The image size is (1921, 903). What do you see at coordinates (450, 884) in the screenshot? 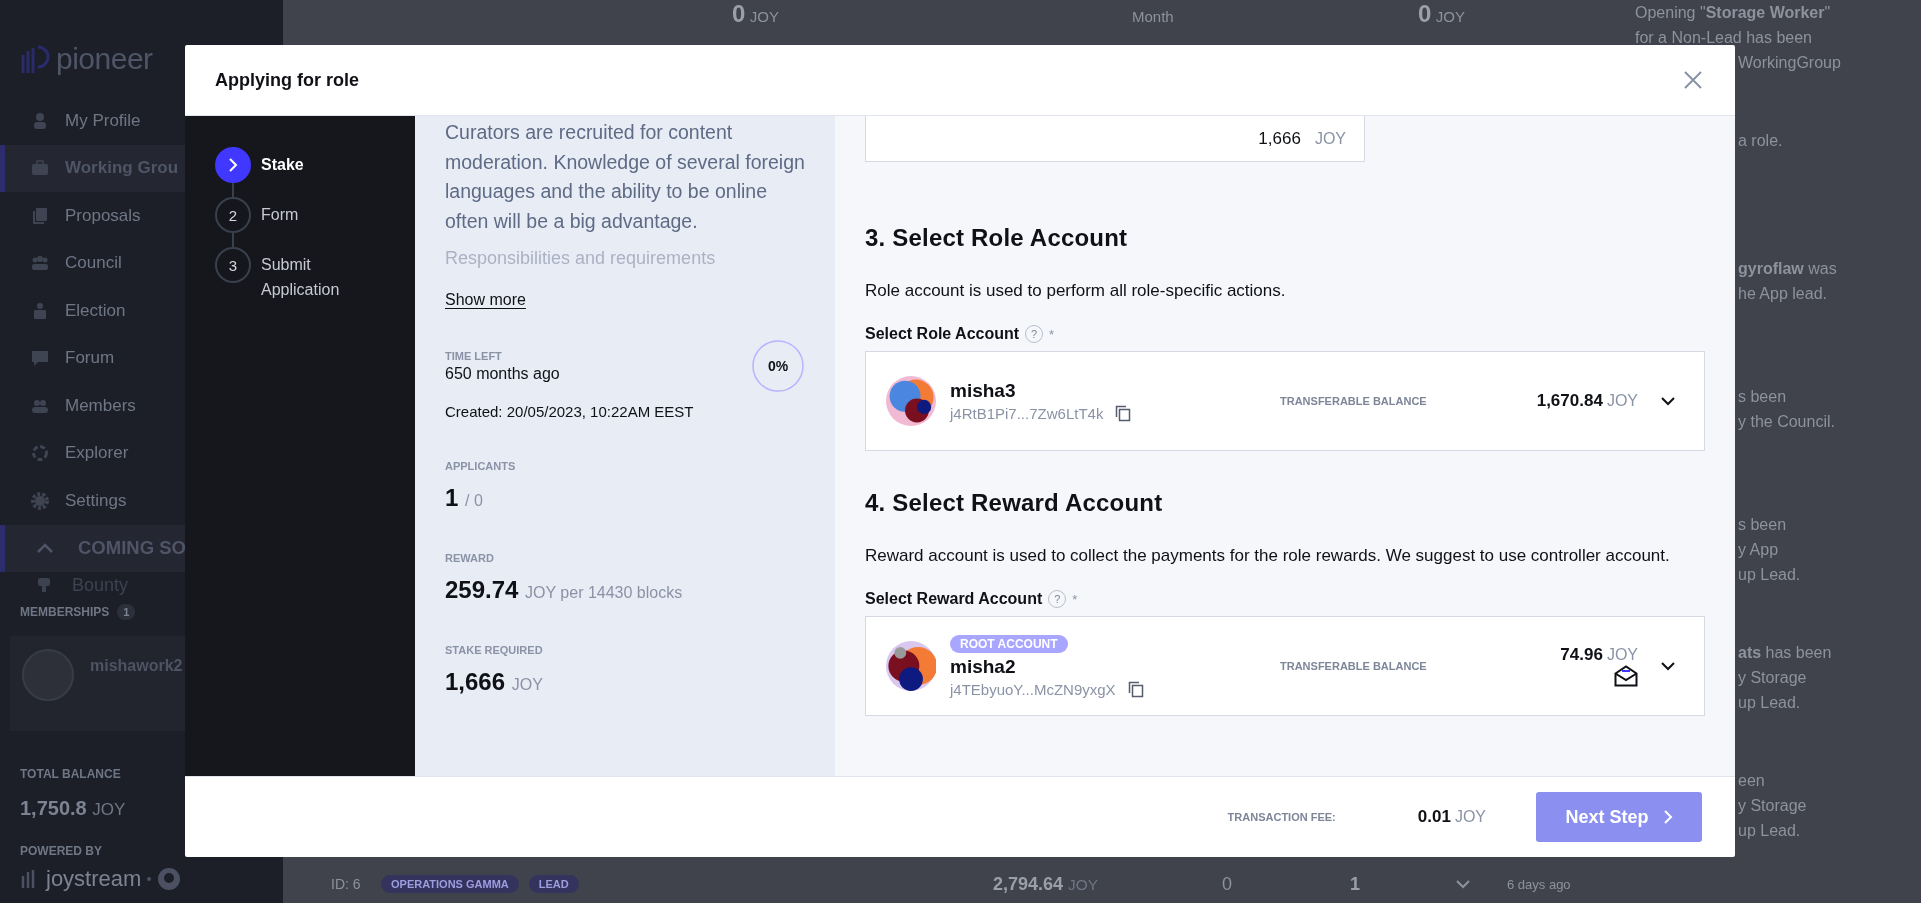
I see `tag: OPERATIONS GAMMA` at bounding box center [450, 884].